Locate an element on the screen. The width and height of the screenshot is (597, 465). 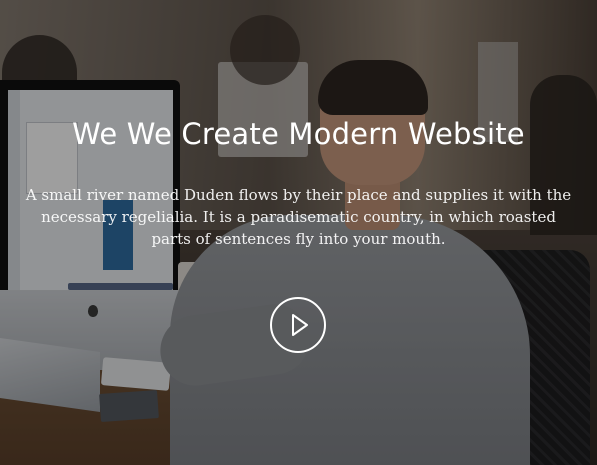
play-circle-icon is located at coordinates (300, 325).